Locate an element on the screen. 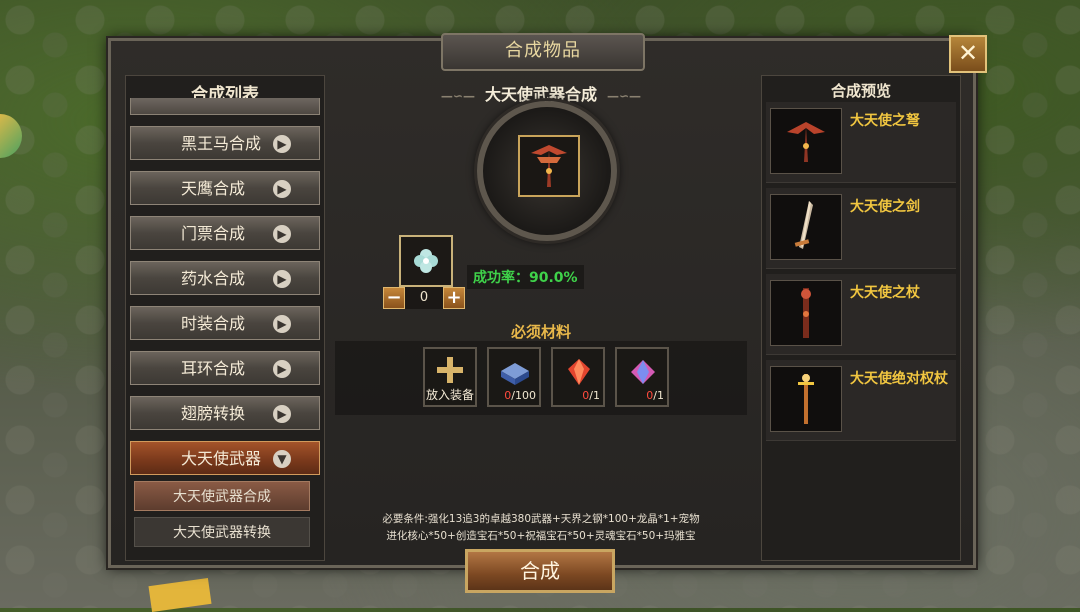 The image size is (1080, 612). preview-title: 合成预览 is located at coordinates (860, 91).